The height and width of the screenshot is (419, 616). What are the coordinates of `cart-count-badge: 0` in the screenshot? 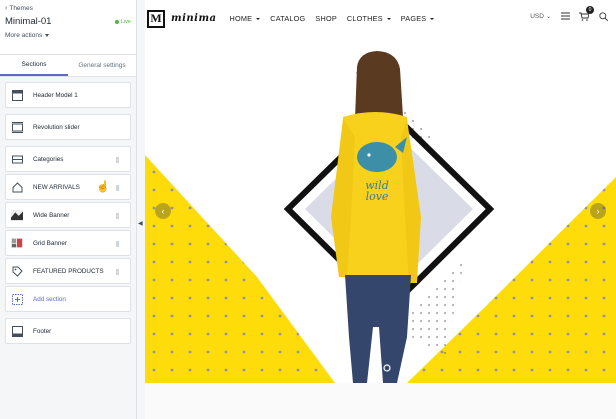 It's located at (590, 10).